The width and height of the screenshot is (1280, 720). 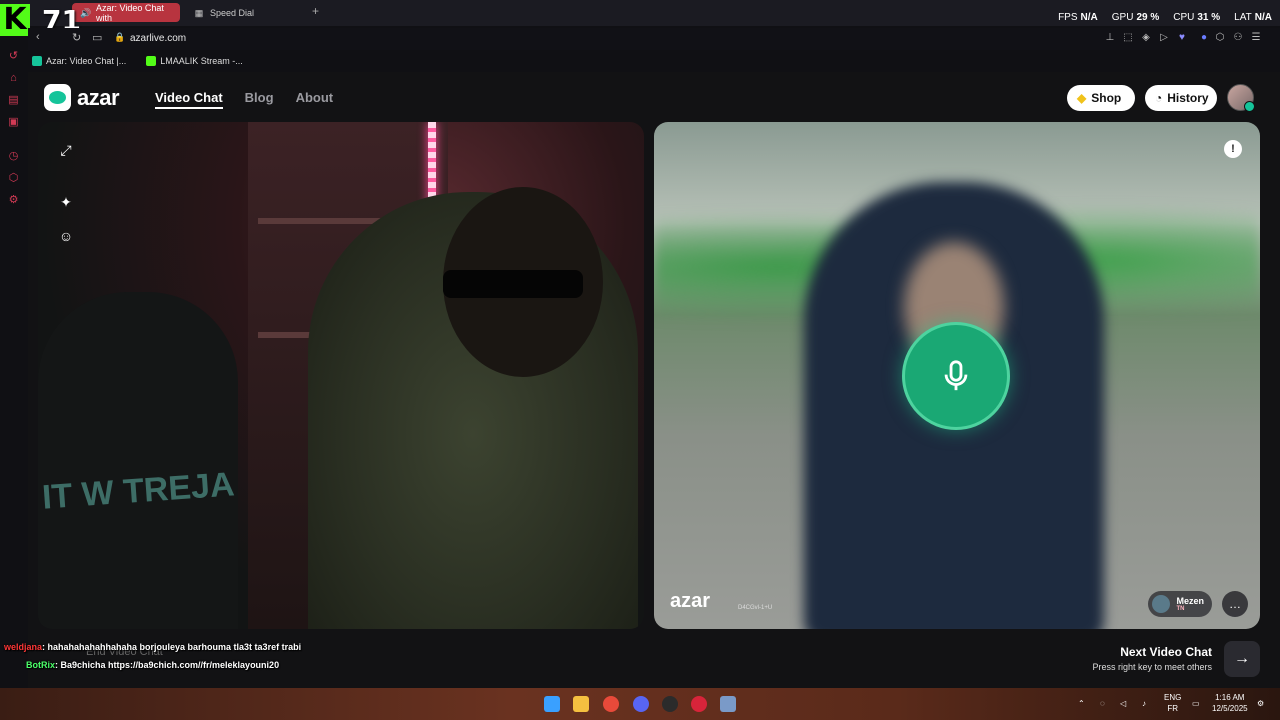 I want to click on time: 1:16 AM, so click(x=1230, y=697).